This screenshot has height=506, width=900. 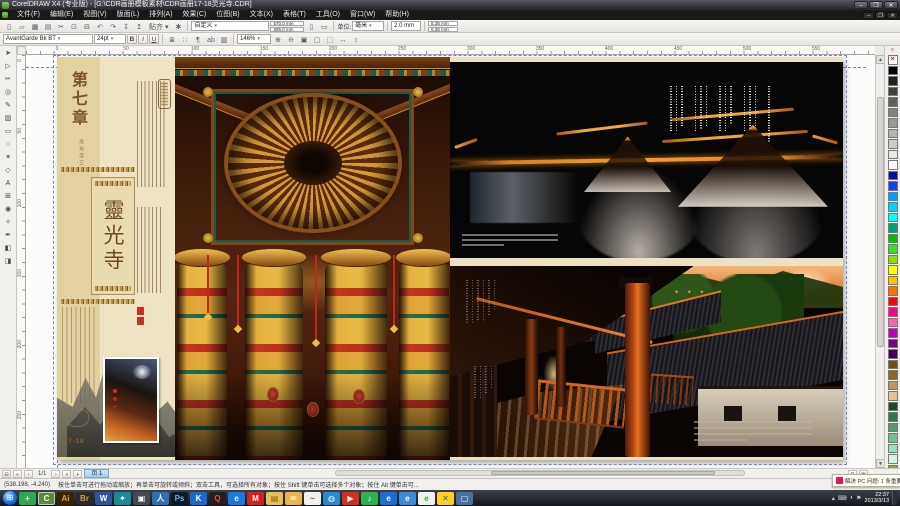 I want to click on horizontal-scroll-thumb, so click(x=603, y=473).